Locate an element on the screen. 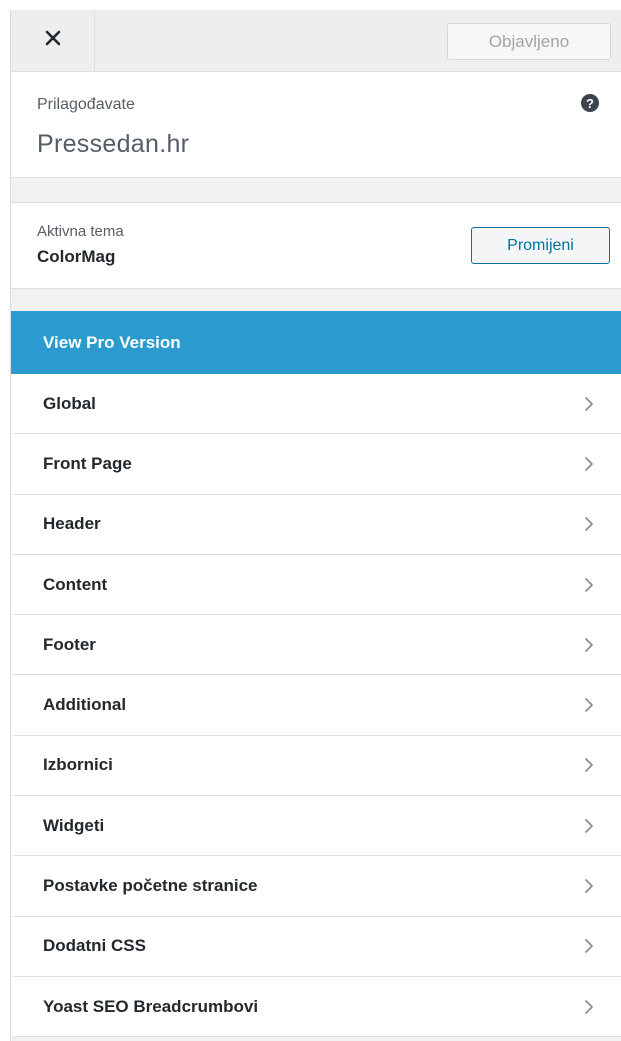 This screenshot has height=1041, width=621. menu-item: Front Page is located at coordinates (316, 464).